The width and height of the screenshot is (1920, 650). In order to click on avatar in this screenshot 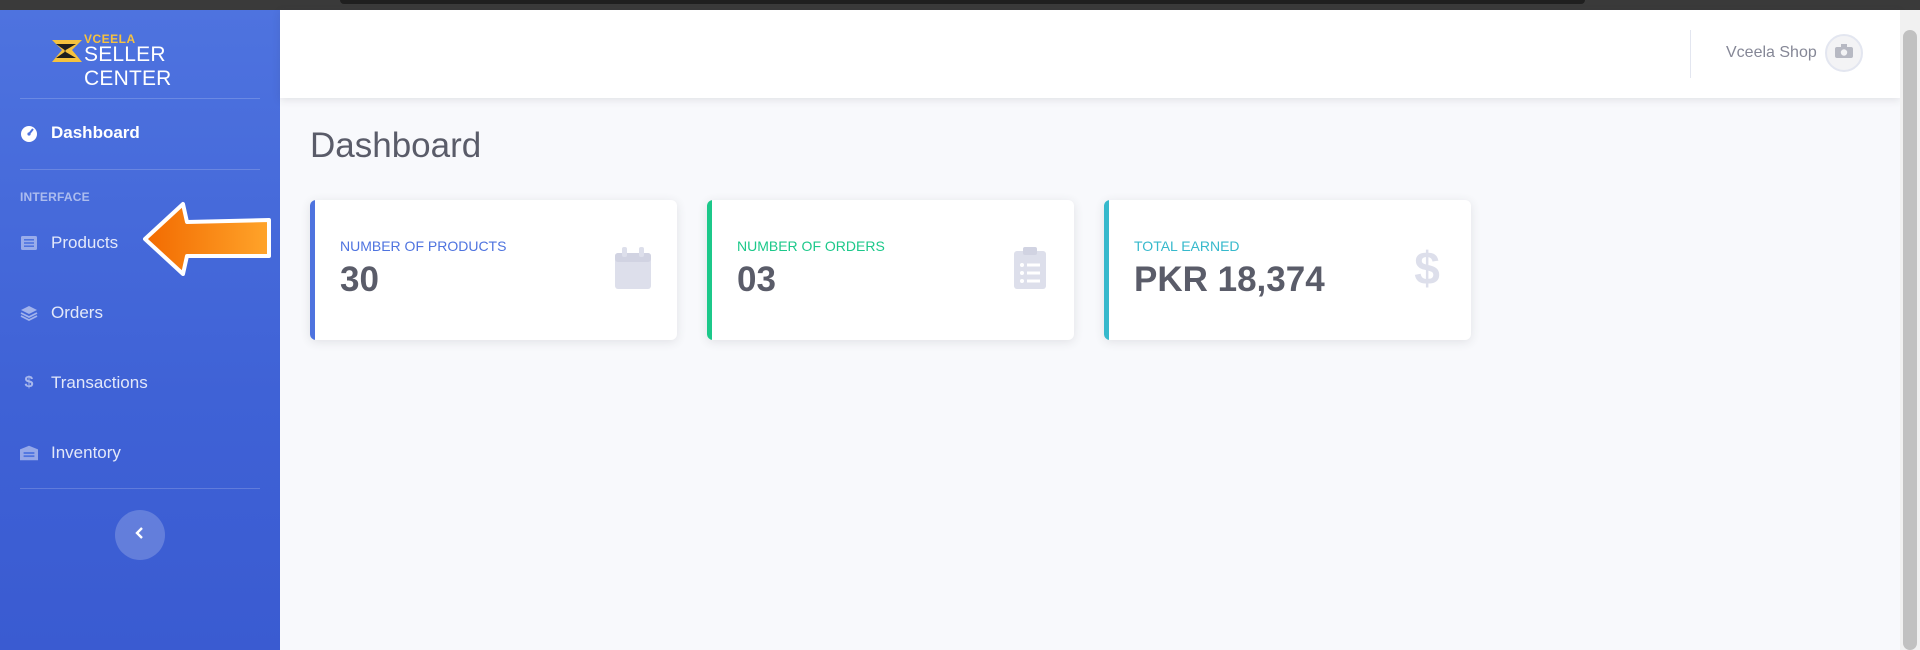, I will do `click(1844, 53)`.